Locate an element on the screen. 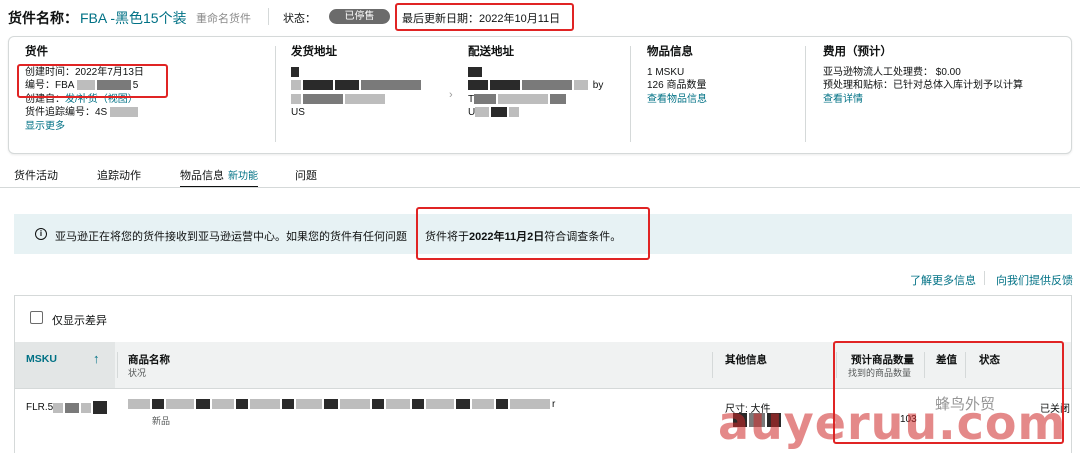 Image resolution: width=1080 pixels, height=453 pixels. manual-fee-label: 亚马逊物流人工处理费： is located at coordinates (878, 72).